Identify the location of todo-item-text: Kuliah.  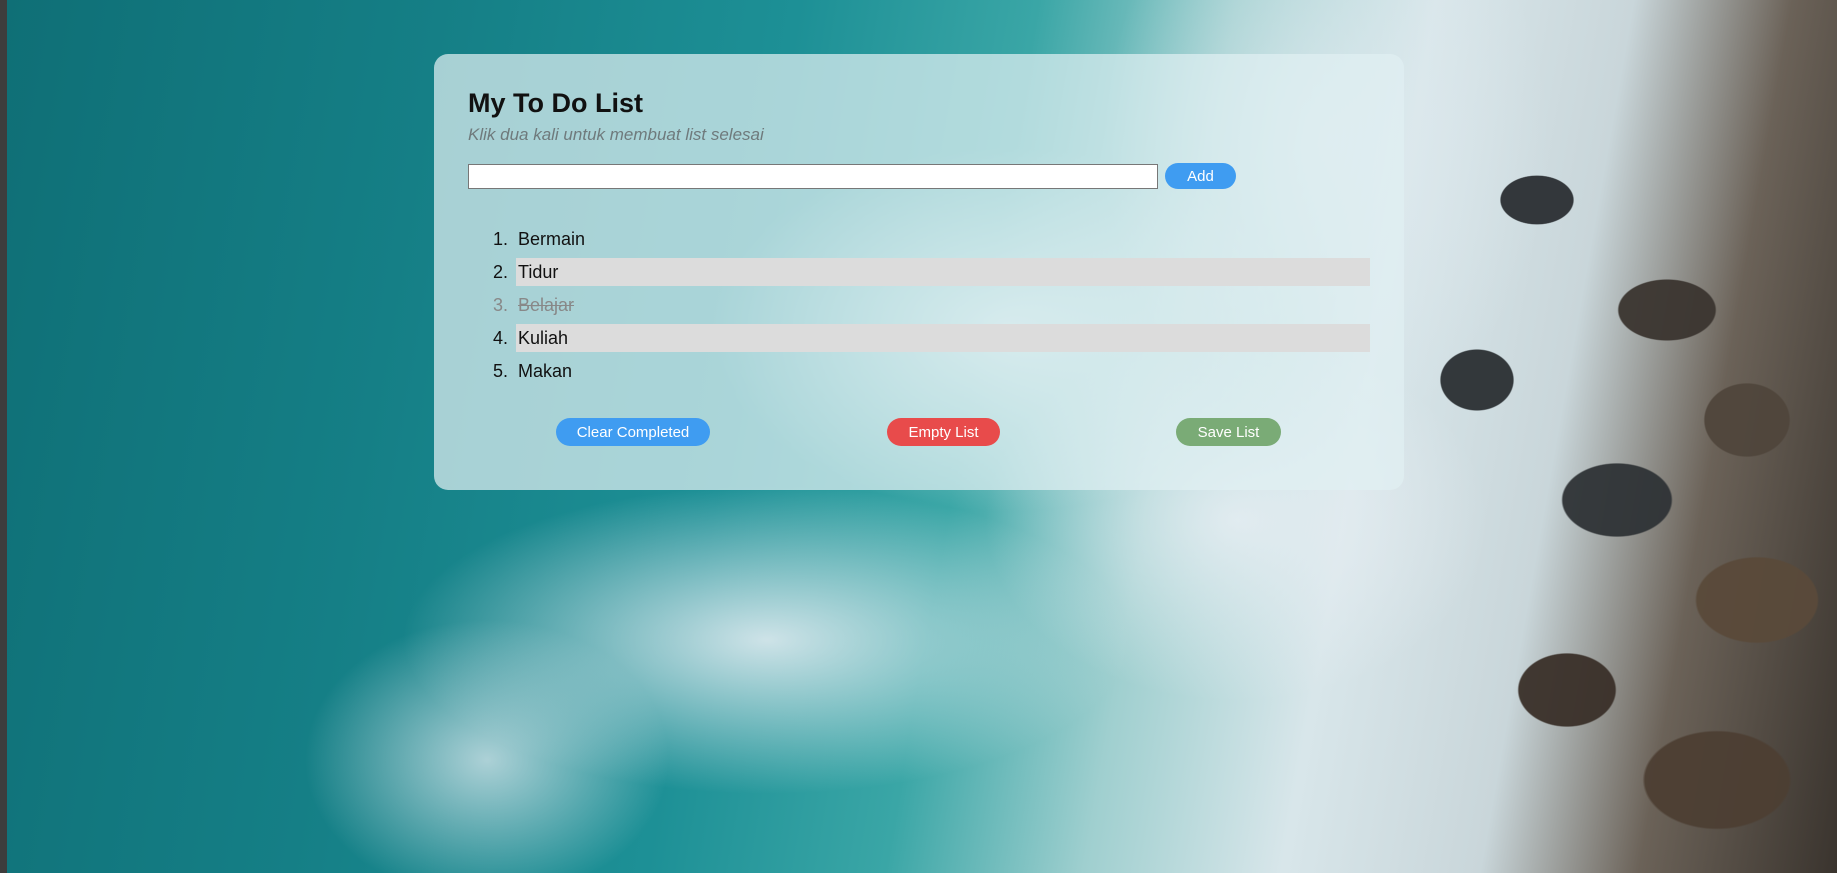
(943, 338).